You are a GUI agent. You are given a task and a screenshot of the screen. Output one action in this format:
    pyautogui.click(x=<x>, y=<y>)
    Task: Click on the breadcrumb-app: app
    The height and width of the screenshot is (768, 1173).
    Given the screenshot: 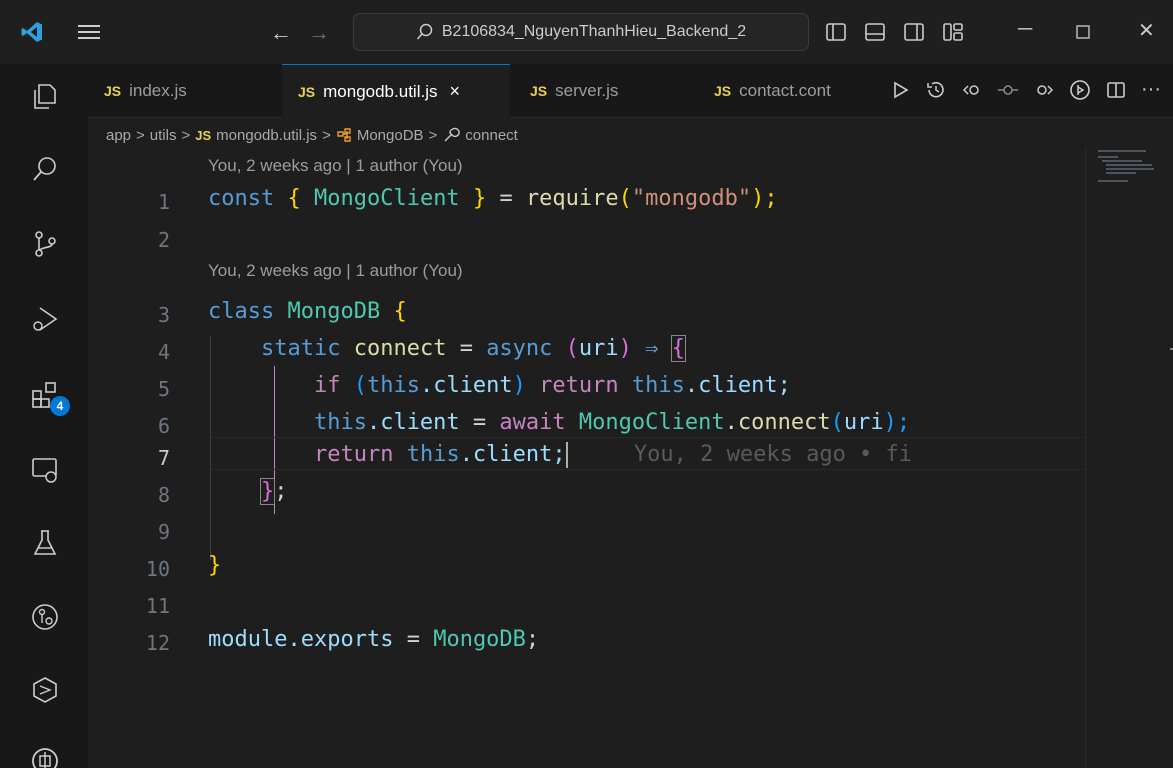 What is the action you would take?
    pyautogui.click(x=118, y=135)
    